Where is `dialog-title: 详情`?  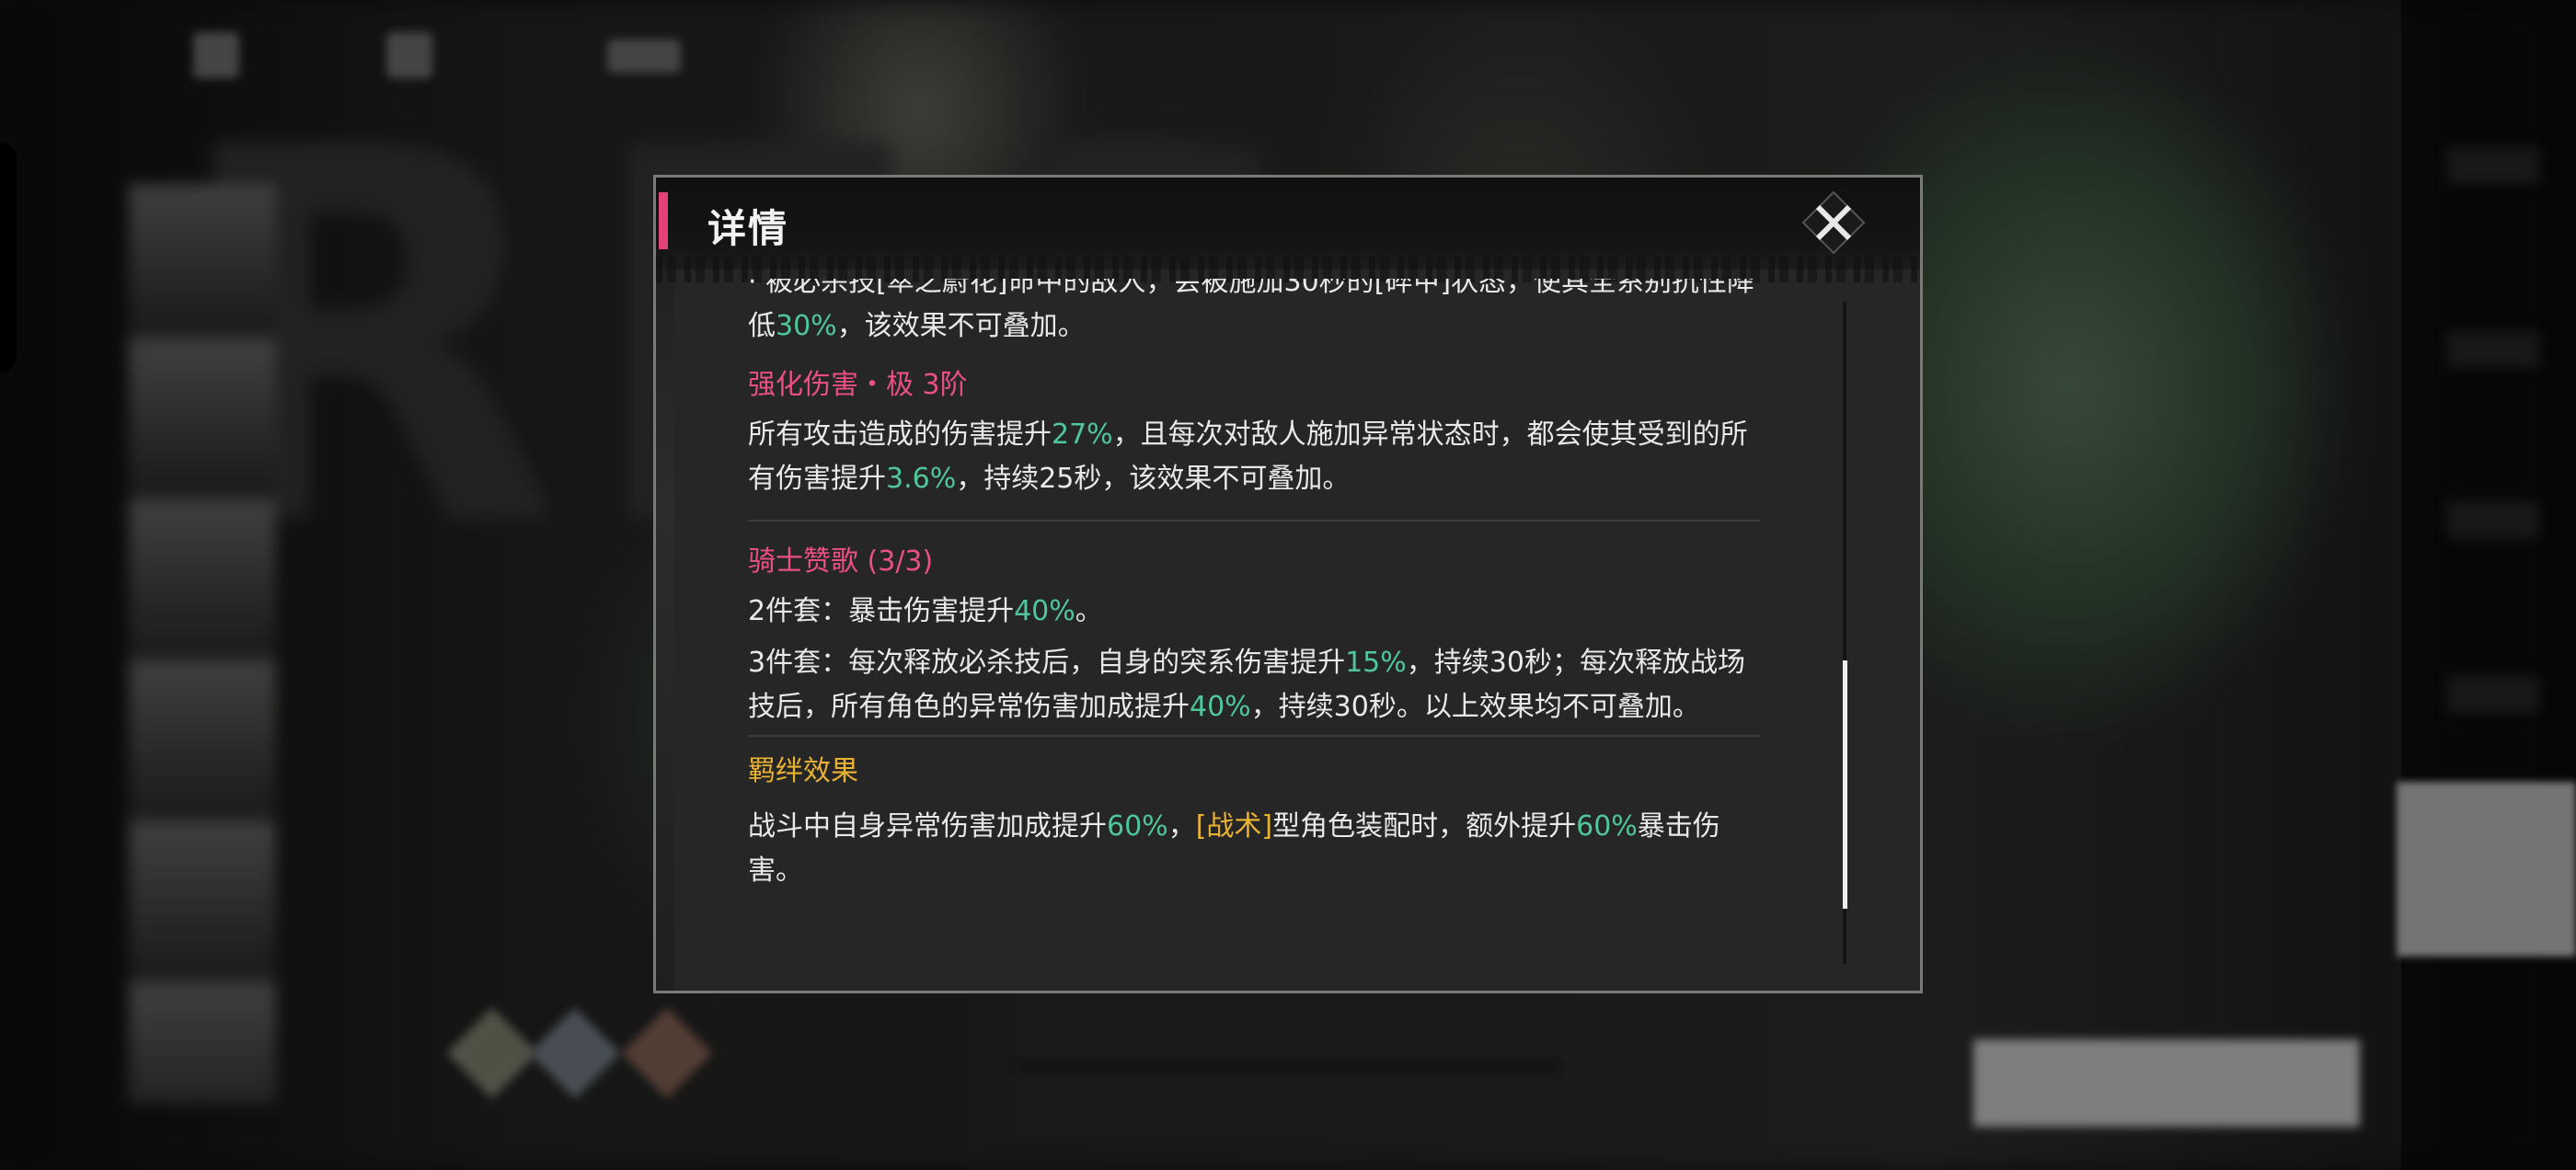
dialog-title: 详情 is located at coordinates (748, 228).